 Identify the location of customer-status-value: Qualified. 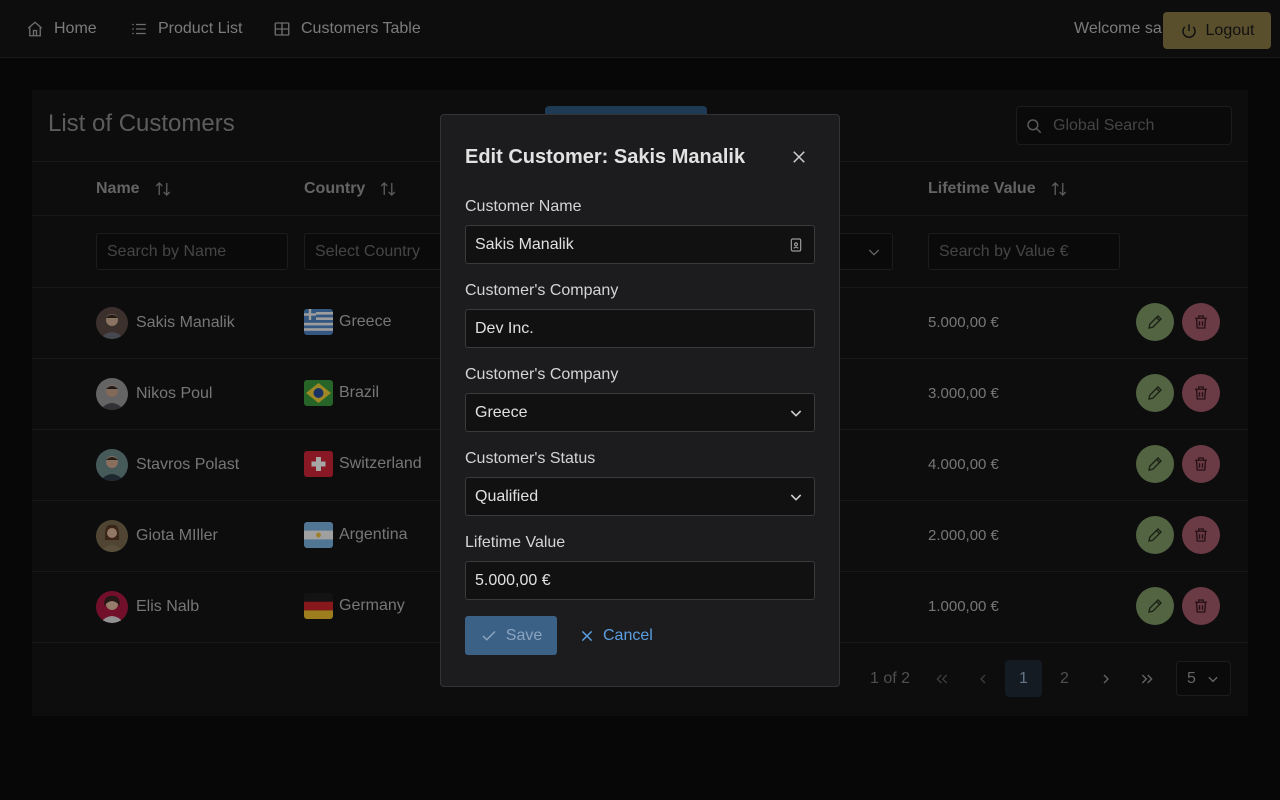
(507, 496).